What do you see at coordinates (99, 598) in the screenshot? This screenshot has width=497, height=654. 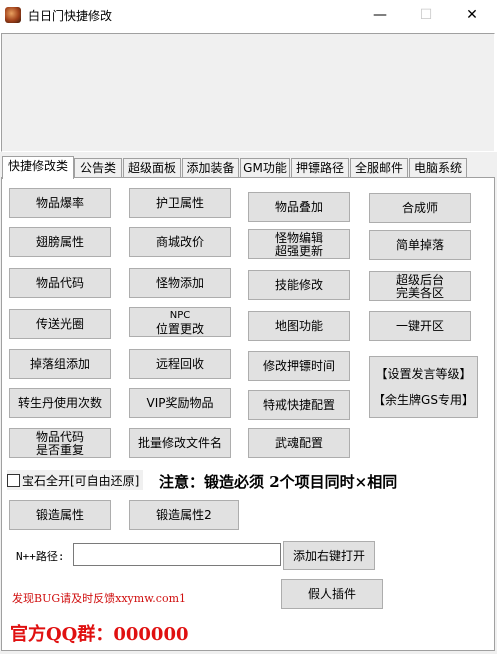 I see `bug-report-text: 发现BUG请及时反馈xxymw.com1` at bounding box center [99, 598].